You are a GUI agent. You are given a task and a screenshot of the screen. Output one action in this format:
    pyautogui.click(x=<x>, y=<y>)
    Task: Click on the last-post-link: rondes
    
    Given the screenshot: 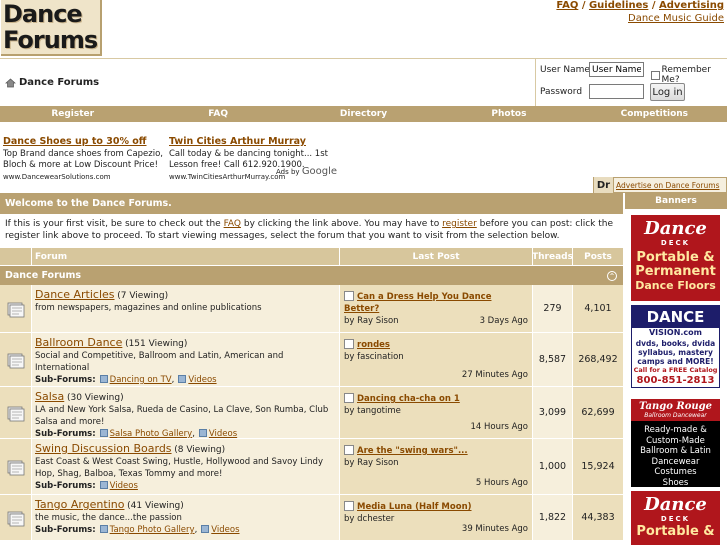 What is the action you would take?
    pyautogui.click(x=373, y=345)
    